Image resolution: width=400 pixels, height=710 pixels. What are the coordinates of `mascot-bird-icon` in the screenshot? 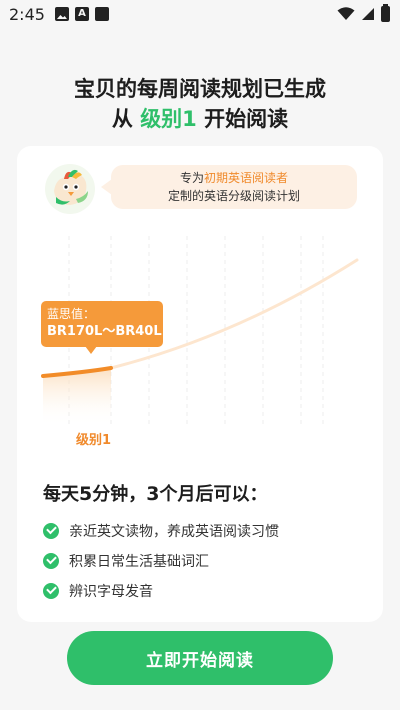 It's located at (70, 189).